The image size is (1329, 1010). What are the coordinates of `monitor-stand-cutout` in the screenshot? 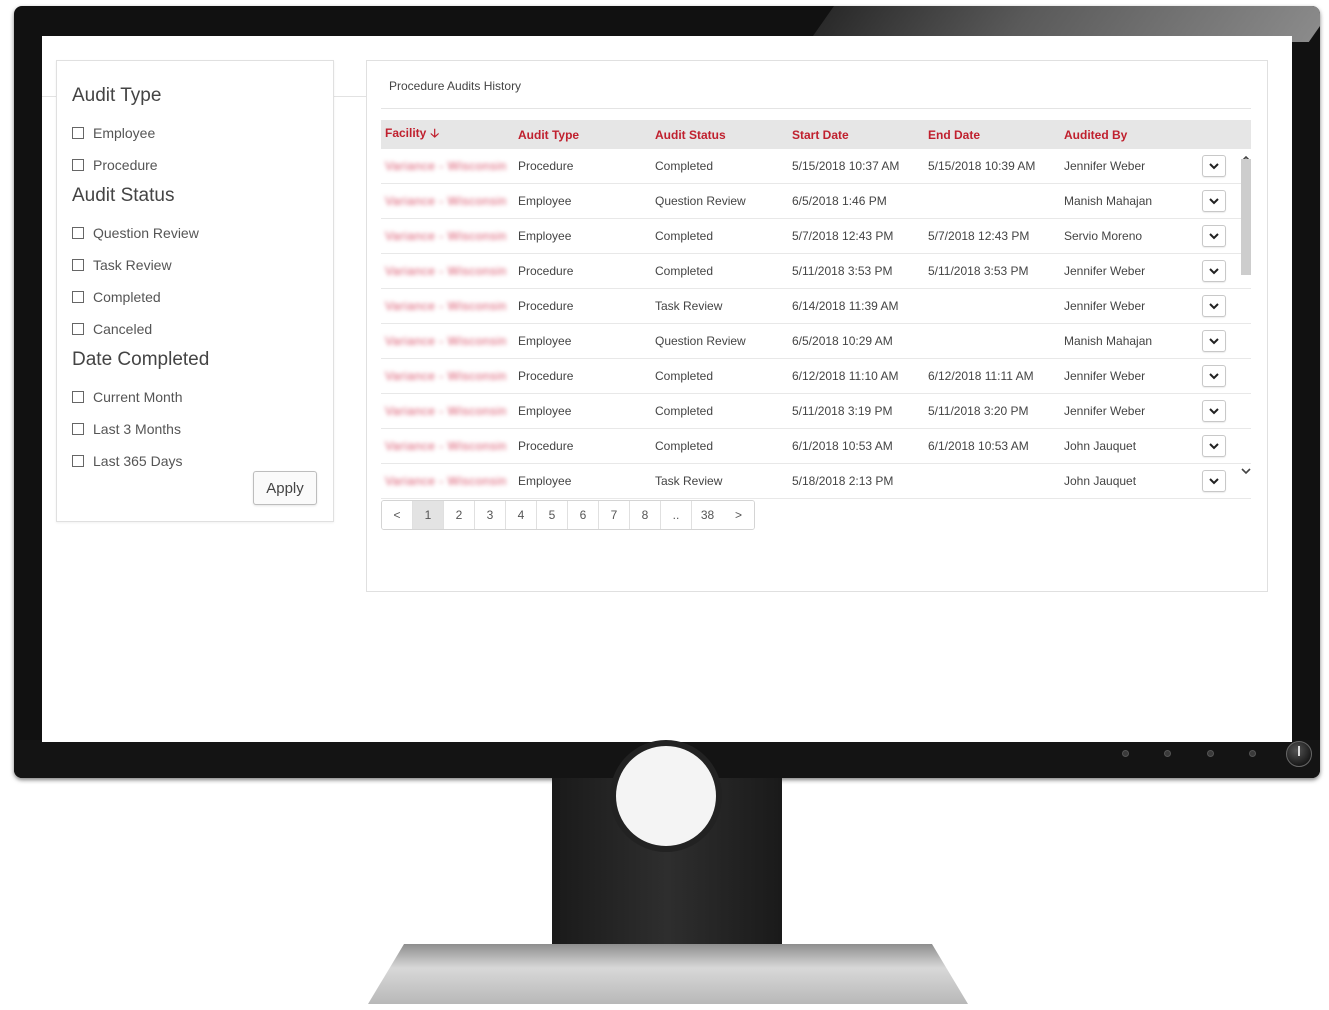 It's located at (666, 796).